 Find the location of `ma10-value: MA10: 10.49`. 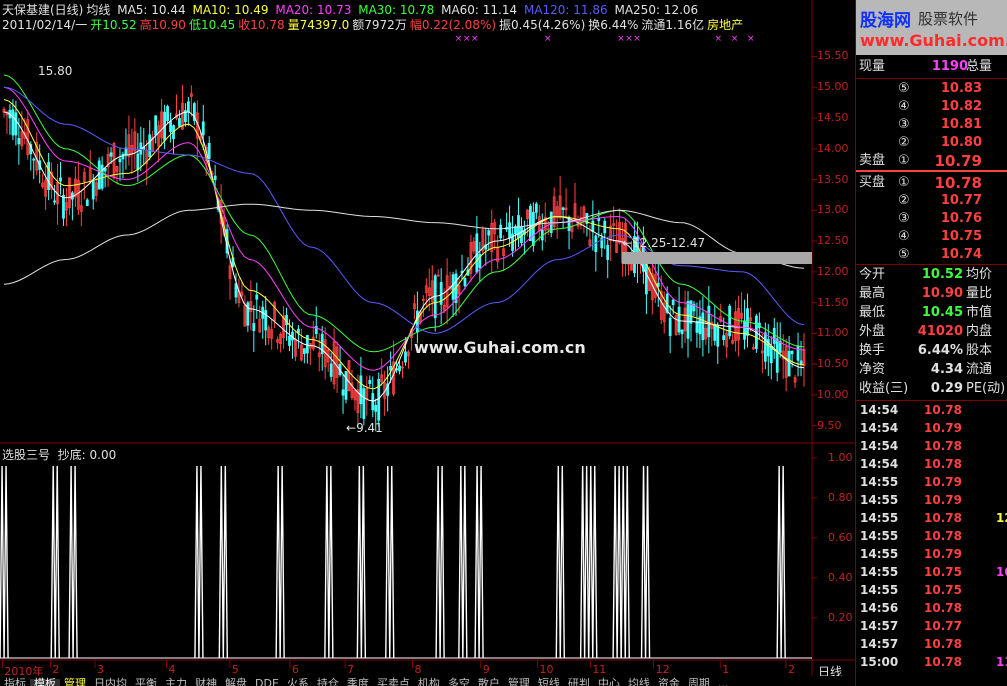

ma10-value: MA10: 10.49 is located at coordinates (230, 10).